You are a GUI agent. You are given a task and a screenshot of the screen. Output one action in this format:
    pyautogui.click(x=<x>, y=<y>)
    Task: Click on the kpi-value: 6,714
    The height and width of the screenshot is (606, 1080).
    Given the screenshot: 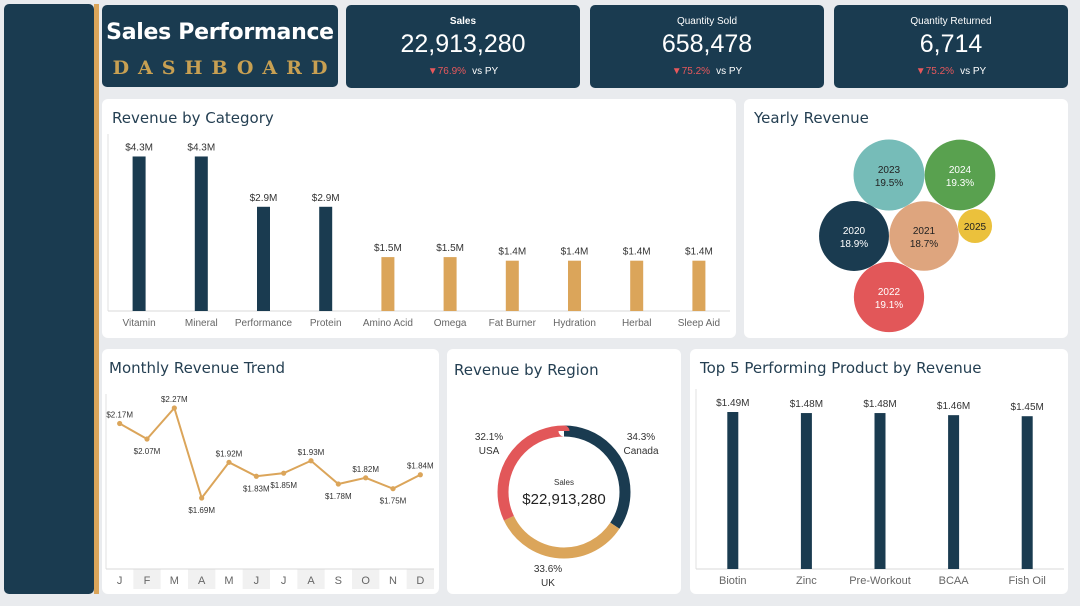 What is the action you would take?
    pyautogui.click(x=951, y=44)
    